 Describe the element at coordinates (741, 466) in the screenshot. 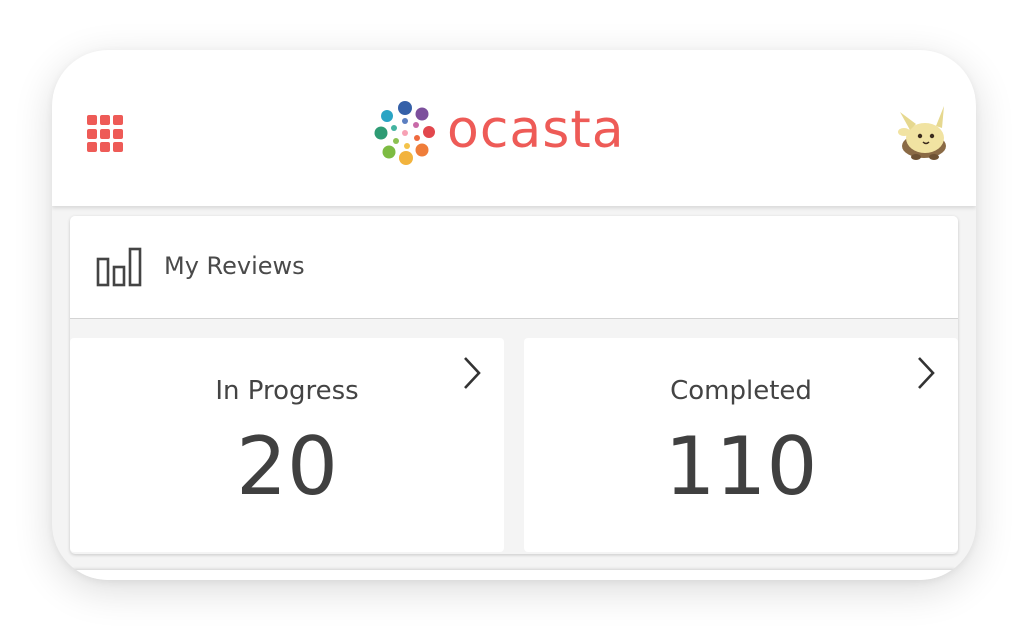

I see `stat-value: 110` at that location.